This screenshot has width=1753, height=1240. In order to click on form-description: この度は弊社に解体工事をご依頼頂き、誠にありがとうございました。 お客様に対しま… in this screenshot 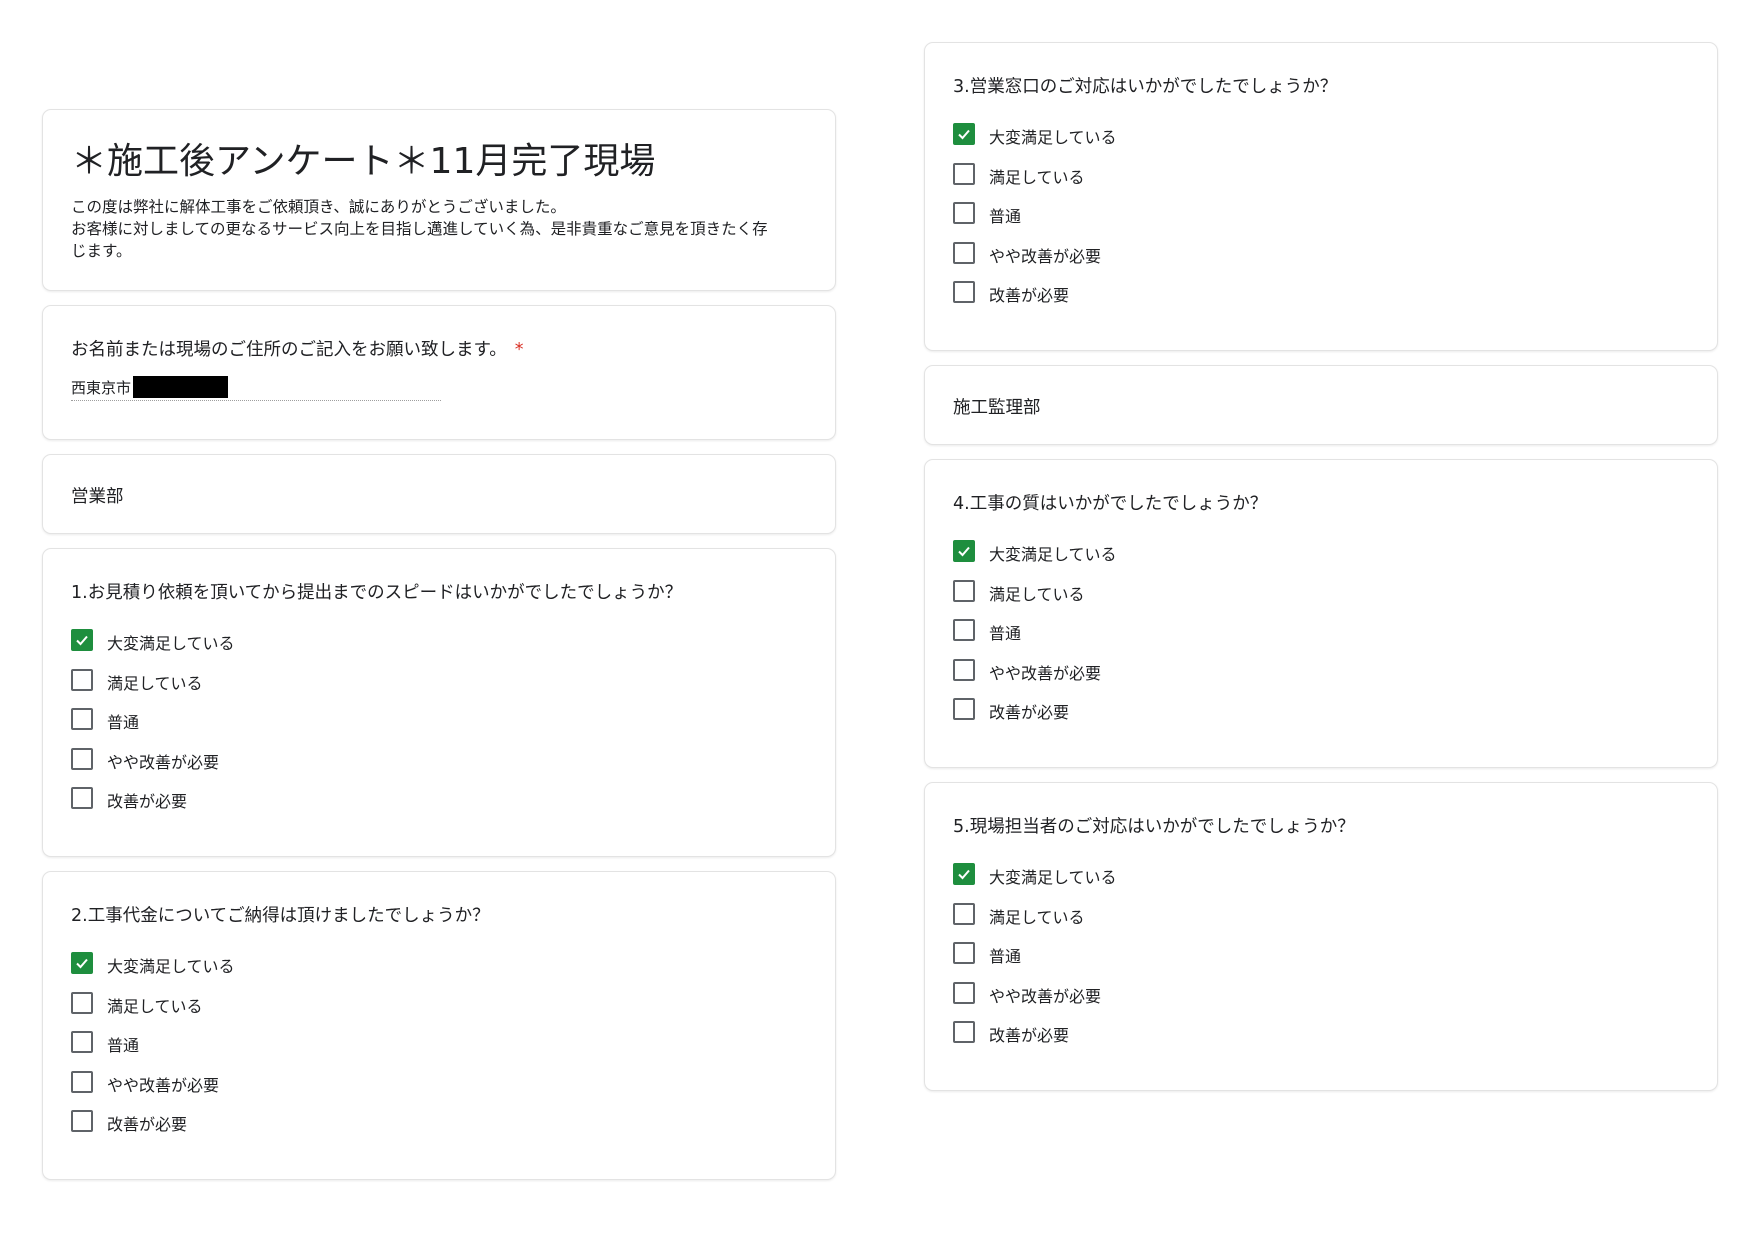, I will do `click(441, 229)`.